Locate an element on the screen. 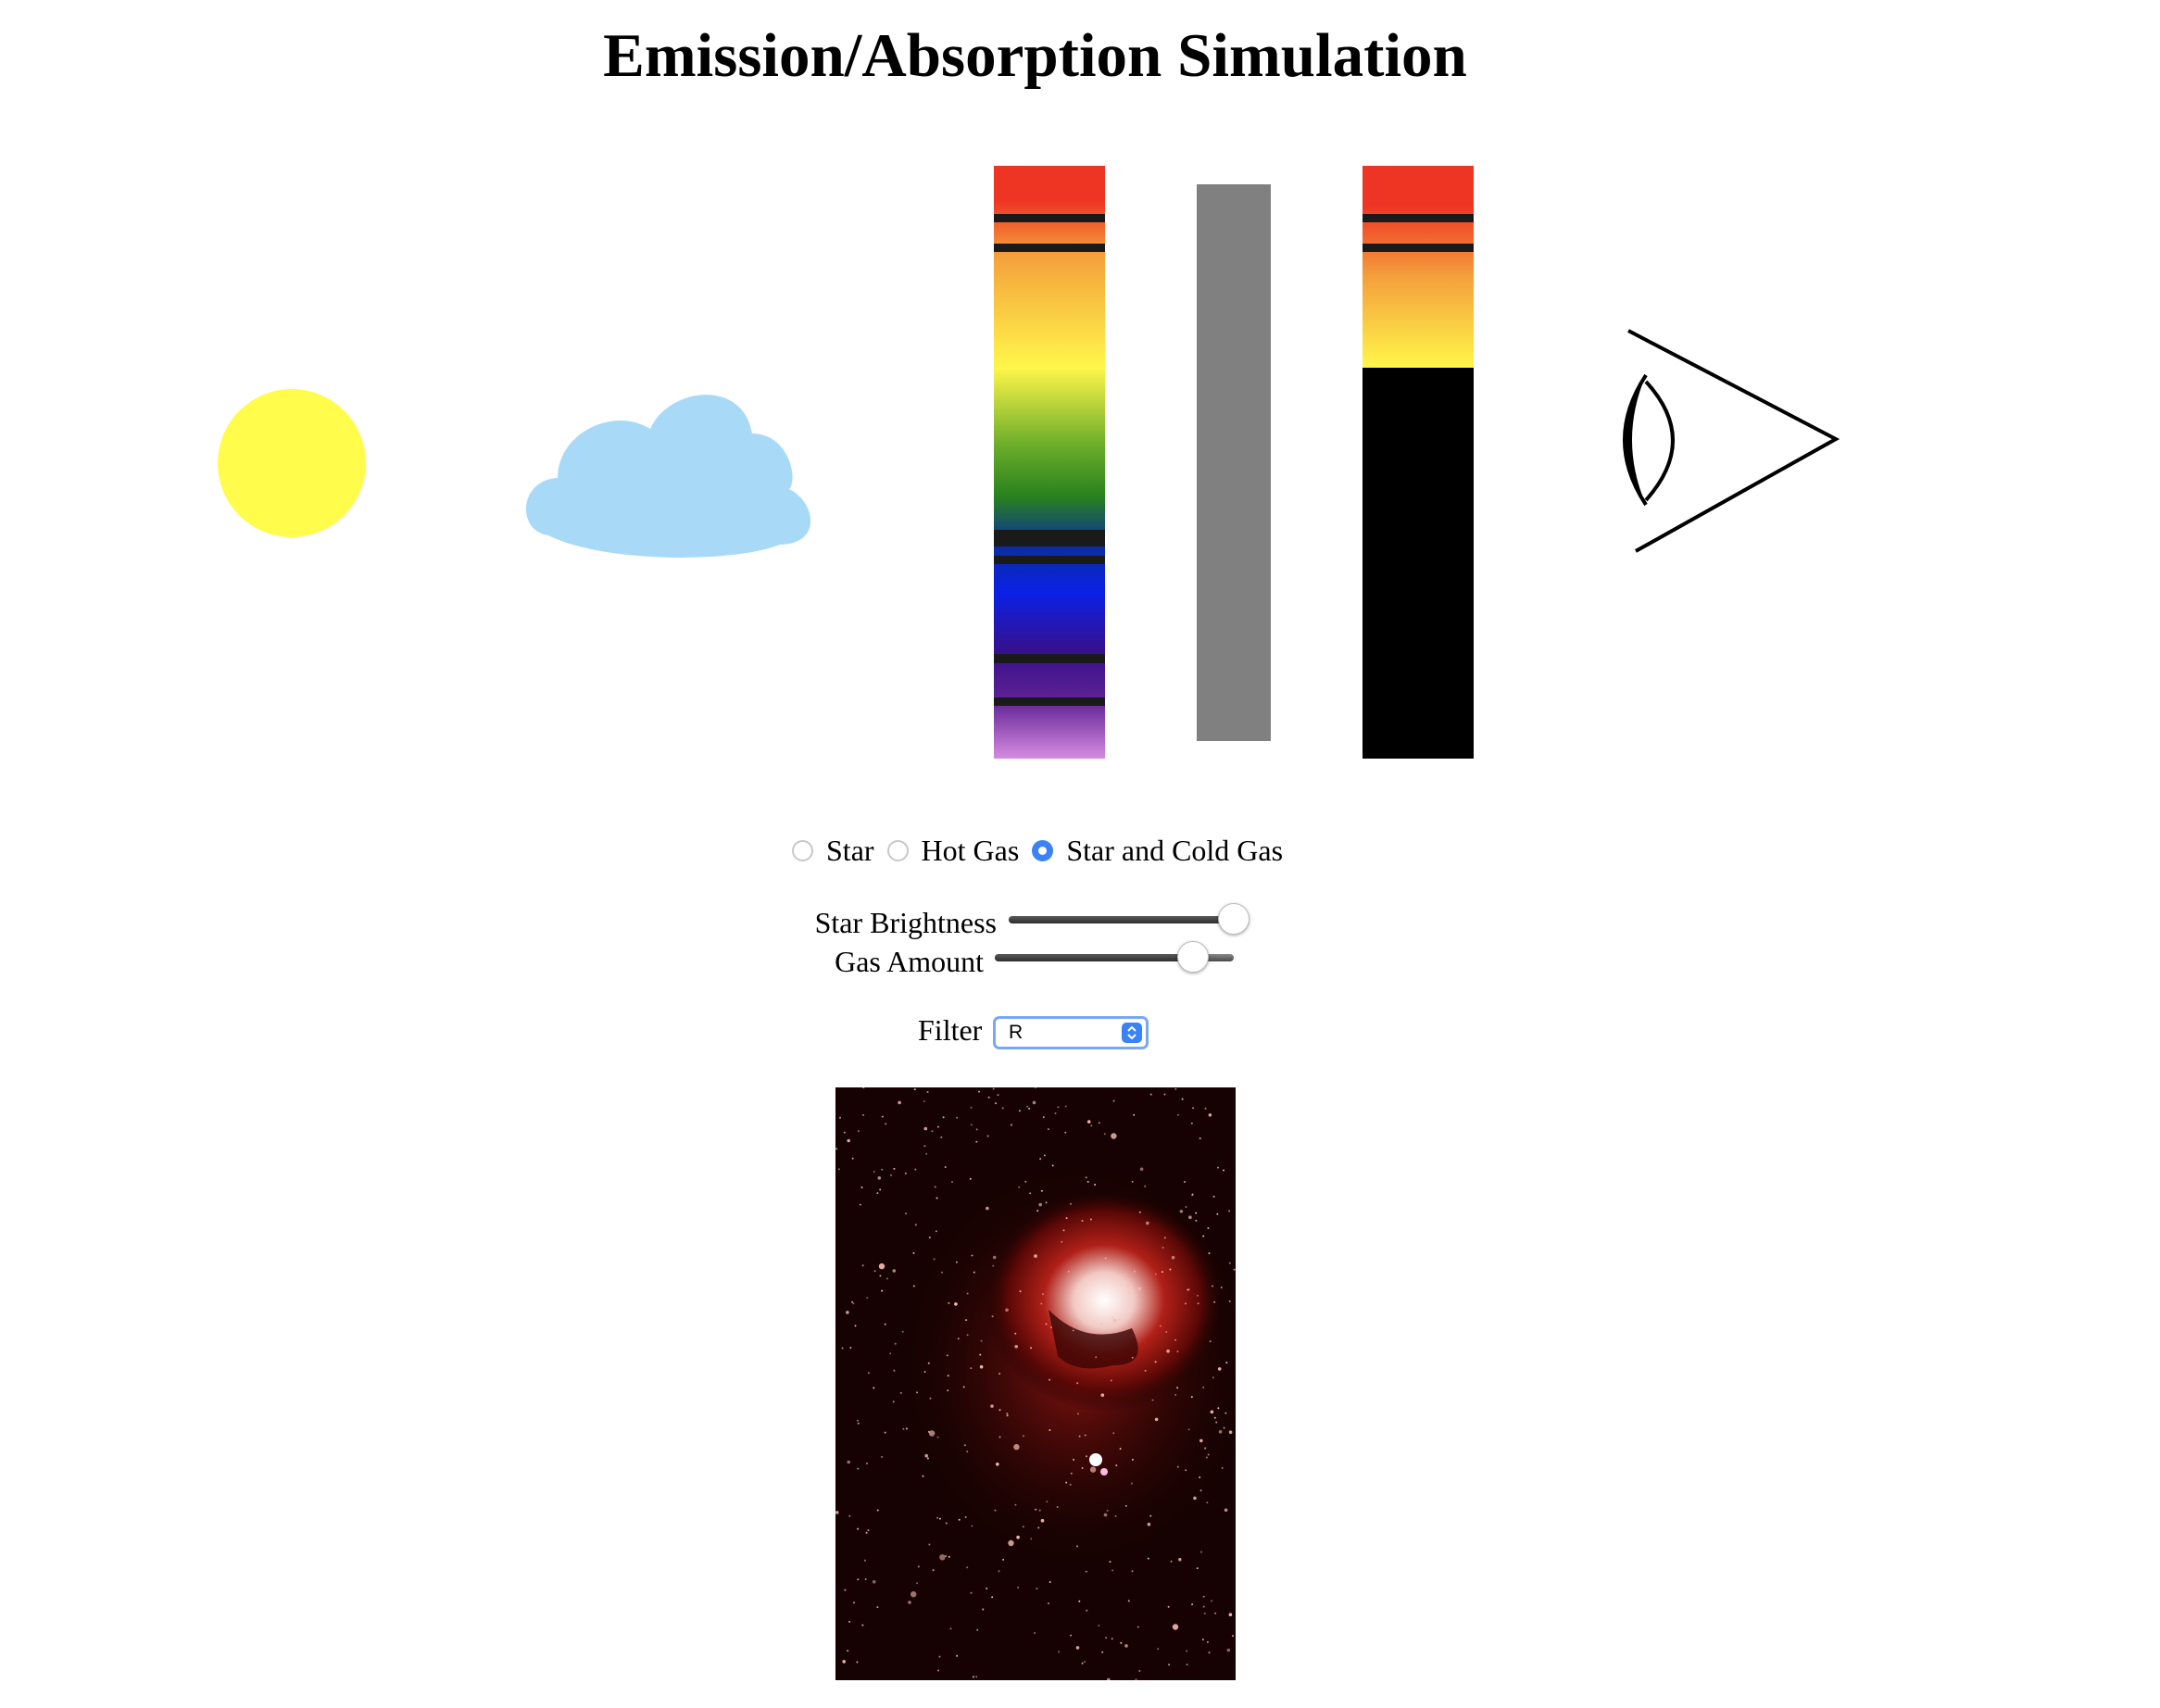  chevron-updown-icon is located at coordinates (1132, 1033).